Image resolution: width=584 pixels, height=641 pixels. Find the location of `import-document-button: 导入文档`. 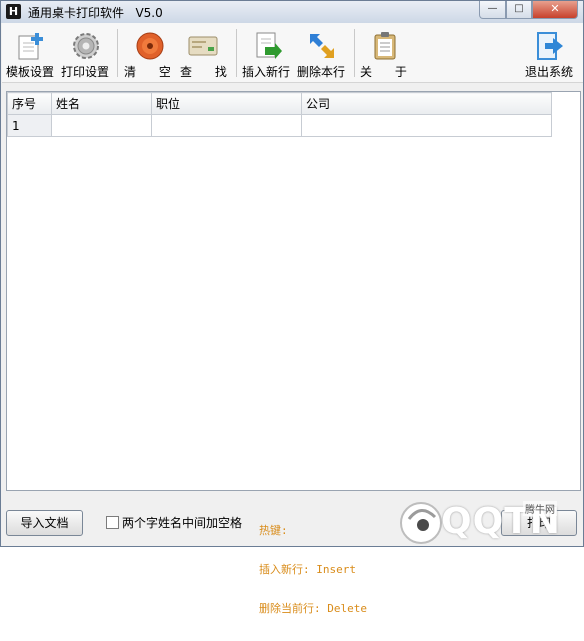

import-document-button: 导入文档 is located at coordinates (44, 523).